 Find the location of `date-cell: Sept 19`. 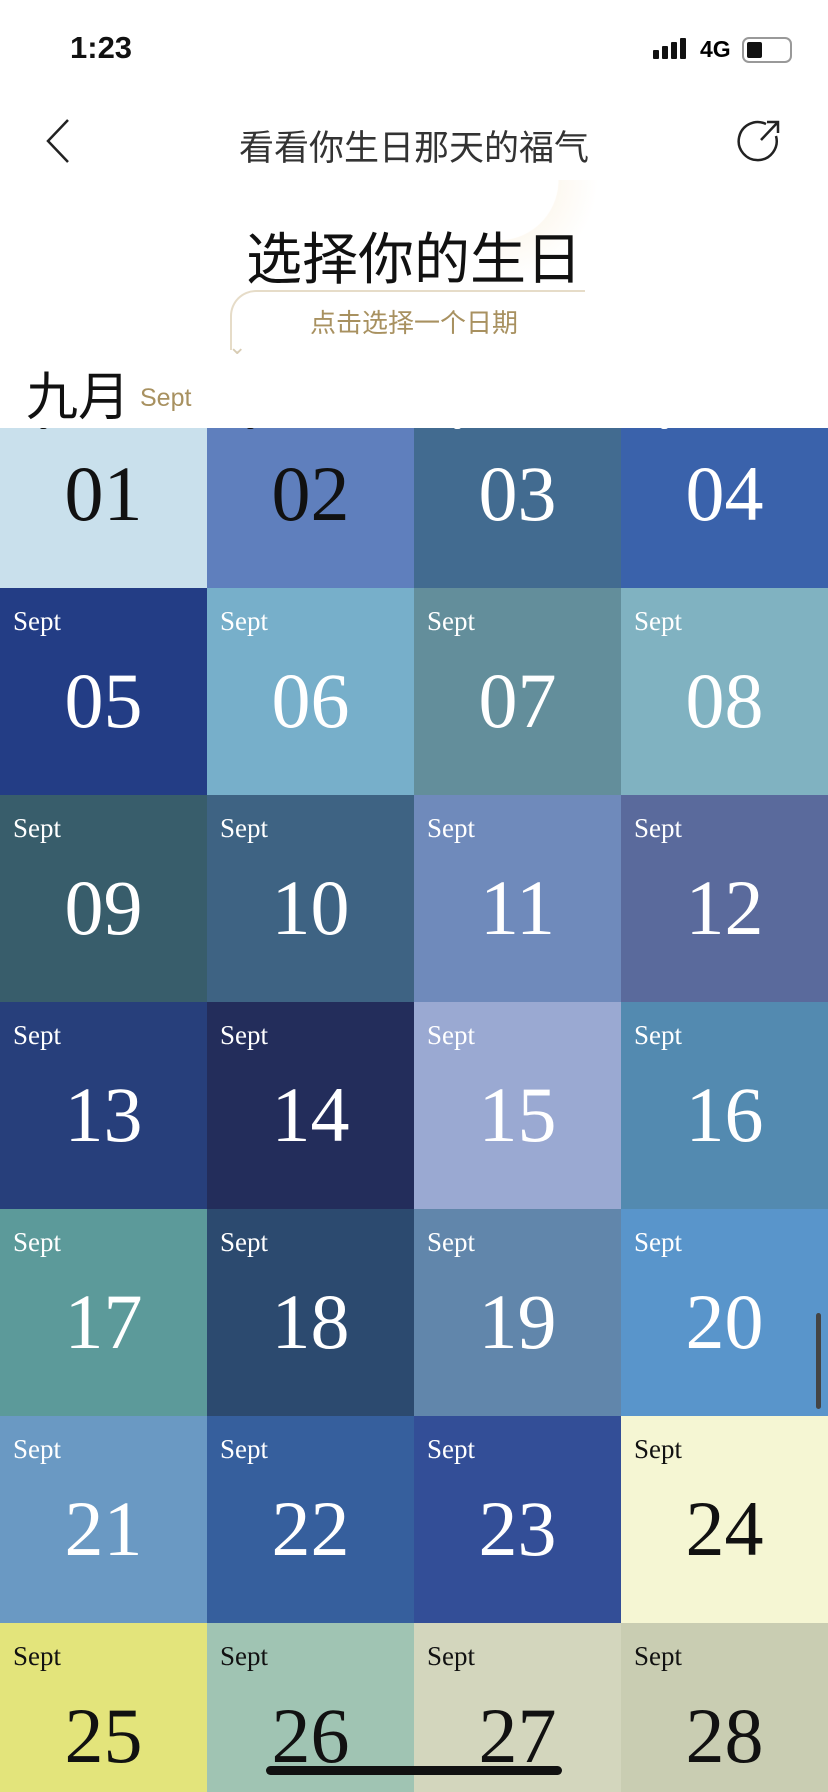

date-cell: Sept 19 is located at coordinates (517, 1312).